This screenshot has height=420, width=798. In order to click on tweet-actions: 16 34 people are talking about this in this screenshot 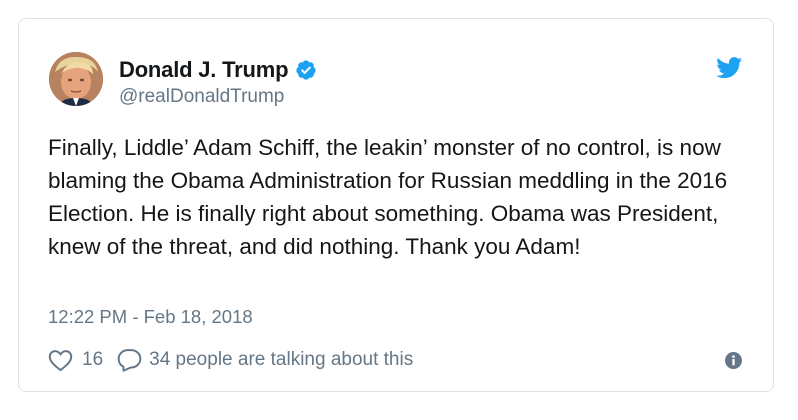, I will do `click(230, 360)`.